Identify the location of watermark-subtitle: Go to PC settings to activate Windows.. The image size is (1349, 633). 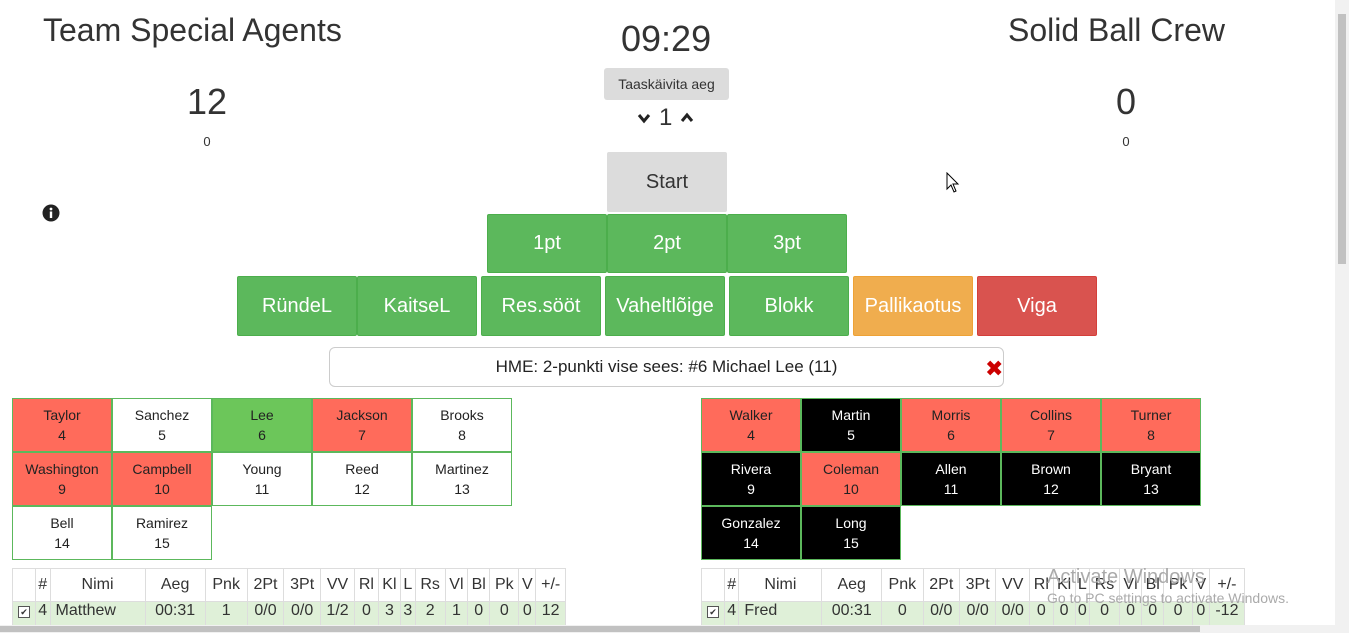
(1168, 598).